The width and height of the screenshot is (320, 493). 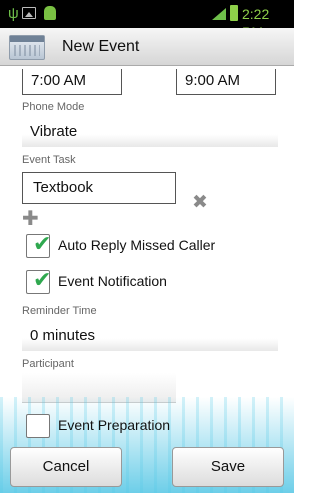 What do you see at coordinates (13, 13) in the screenshot?
I see `usb-icon: ψ` at bounding box center [13, 13].